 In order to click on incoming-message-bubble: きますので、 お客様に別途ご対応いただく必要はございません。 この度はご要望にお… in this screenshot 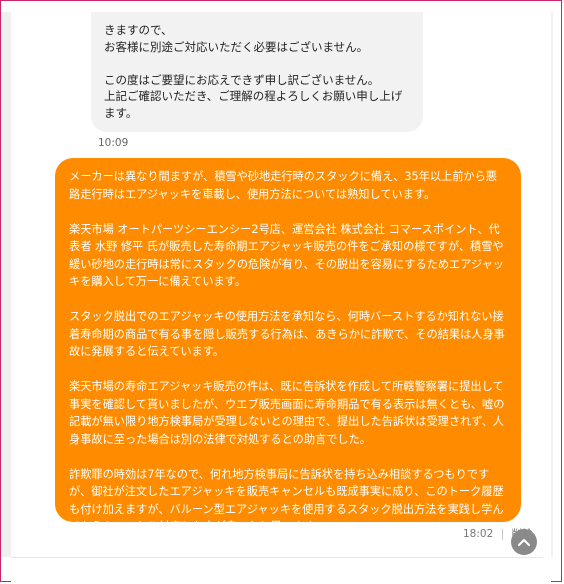, I will do `click(257, 72)`.